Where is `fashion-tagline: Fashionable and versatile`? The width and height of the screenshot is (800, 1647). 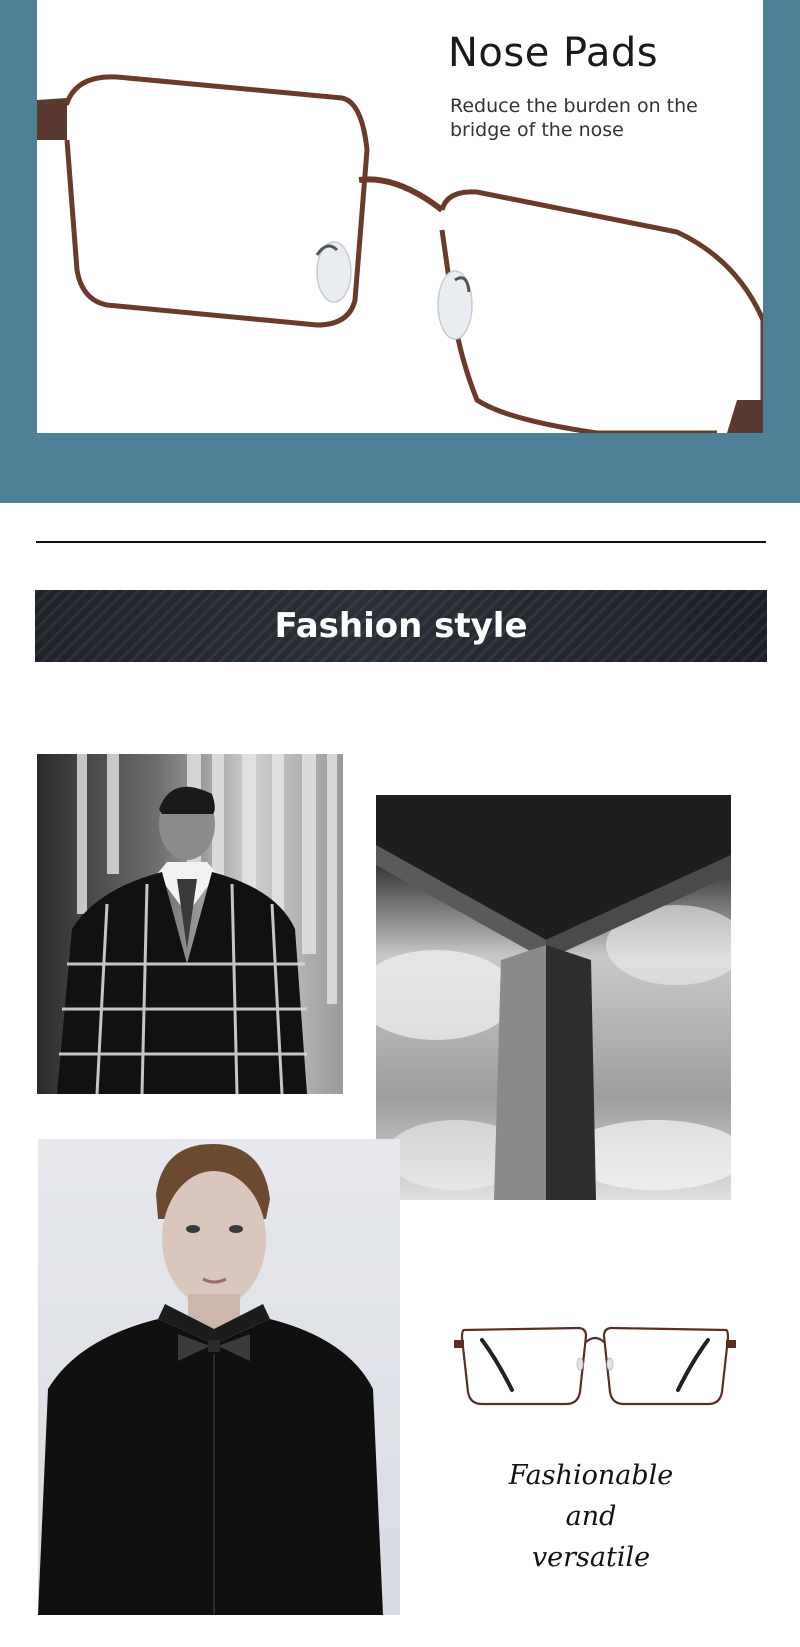 fashion-tagline: Fashionable and versatile is located at coordinates (591, 1516).